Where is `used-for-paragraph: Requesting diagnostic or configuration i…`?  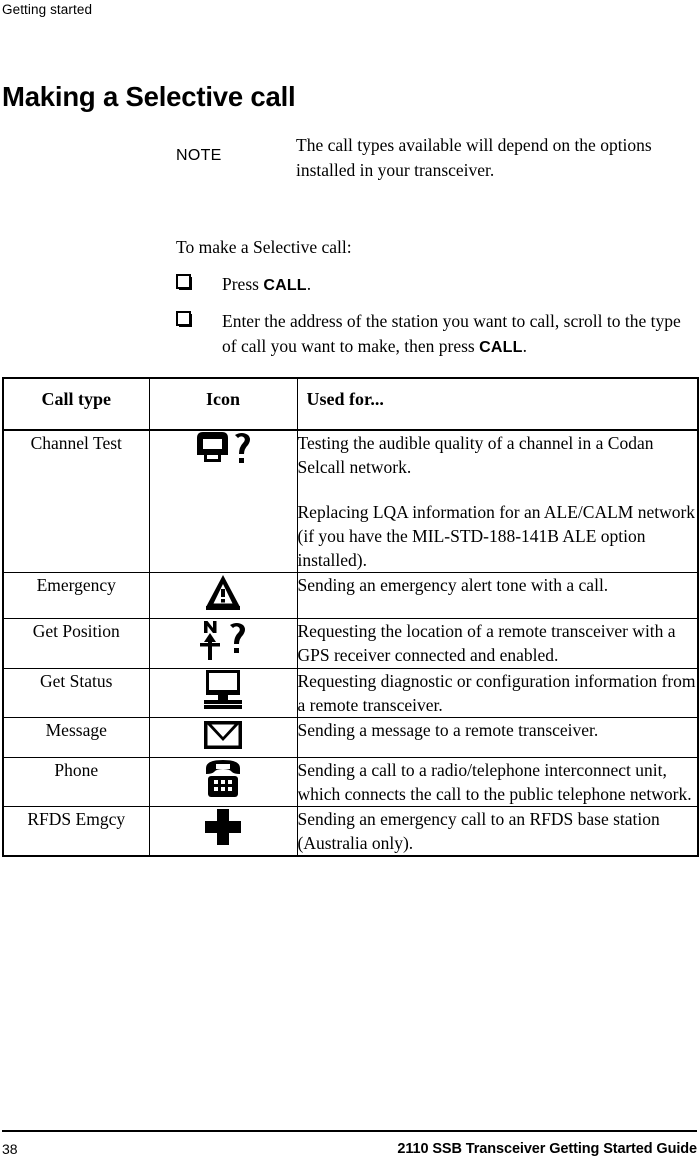 used-for-paragraph: Requesting diagnostic or configuration i… is located at coordinates (496, 693).